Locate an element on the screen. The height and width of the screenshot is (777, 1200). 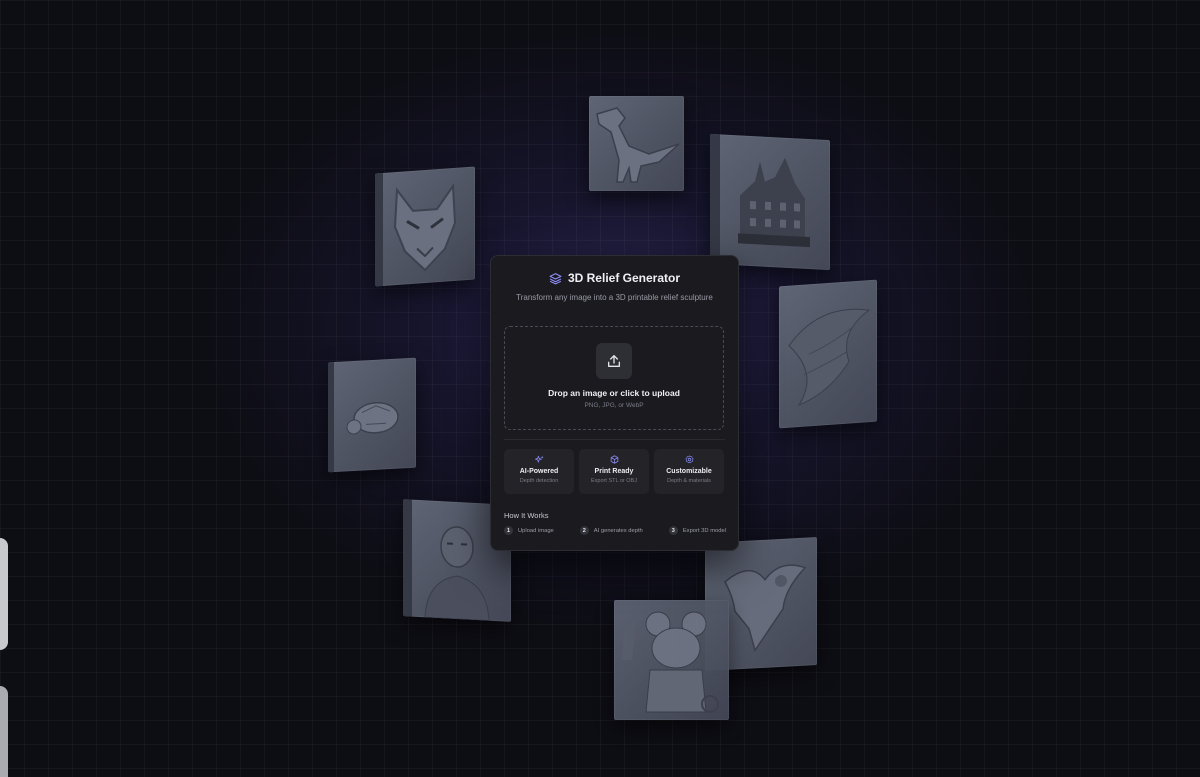
layers-icon is located at coordinates (555, 278).